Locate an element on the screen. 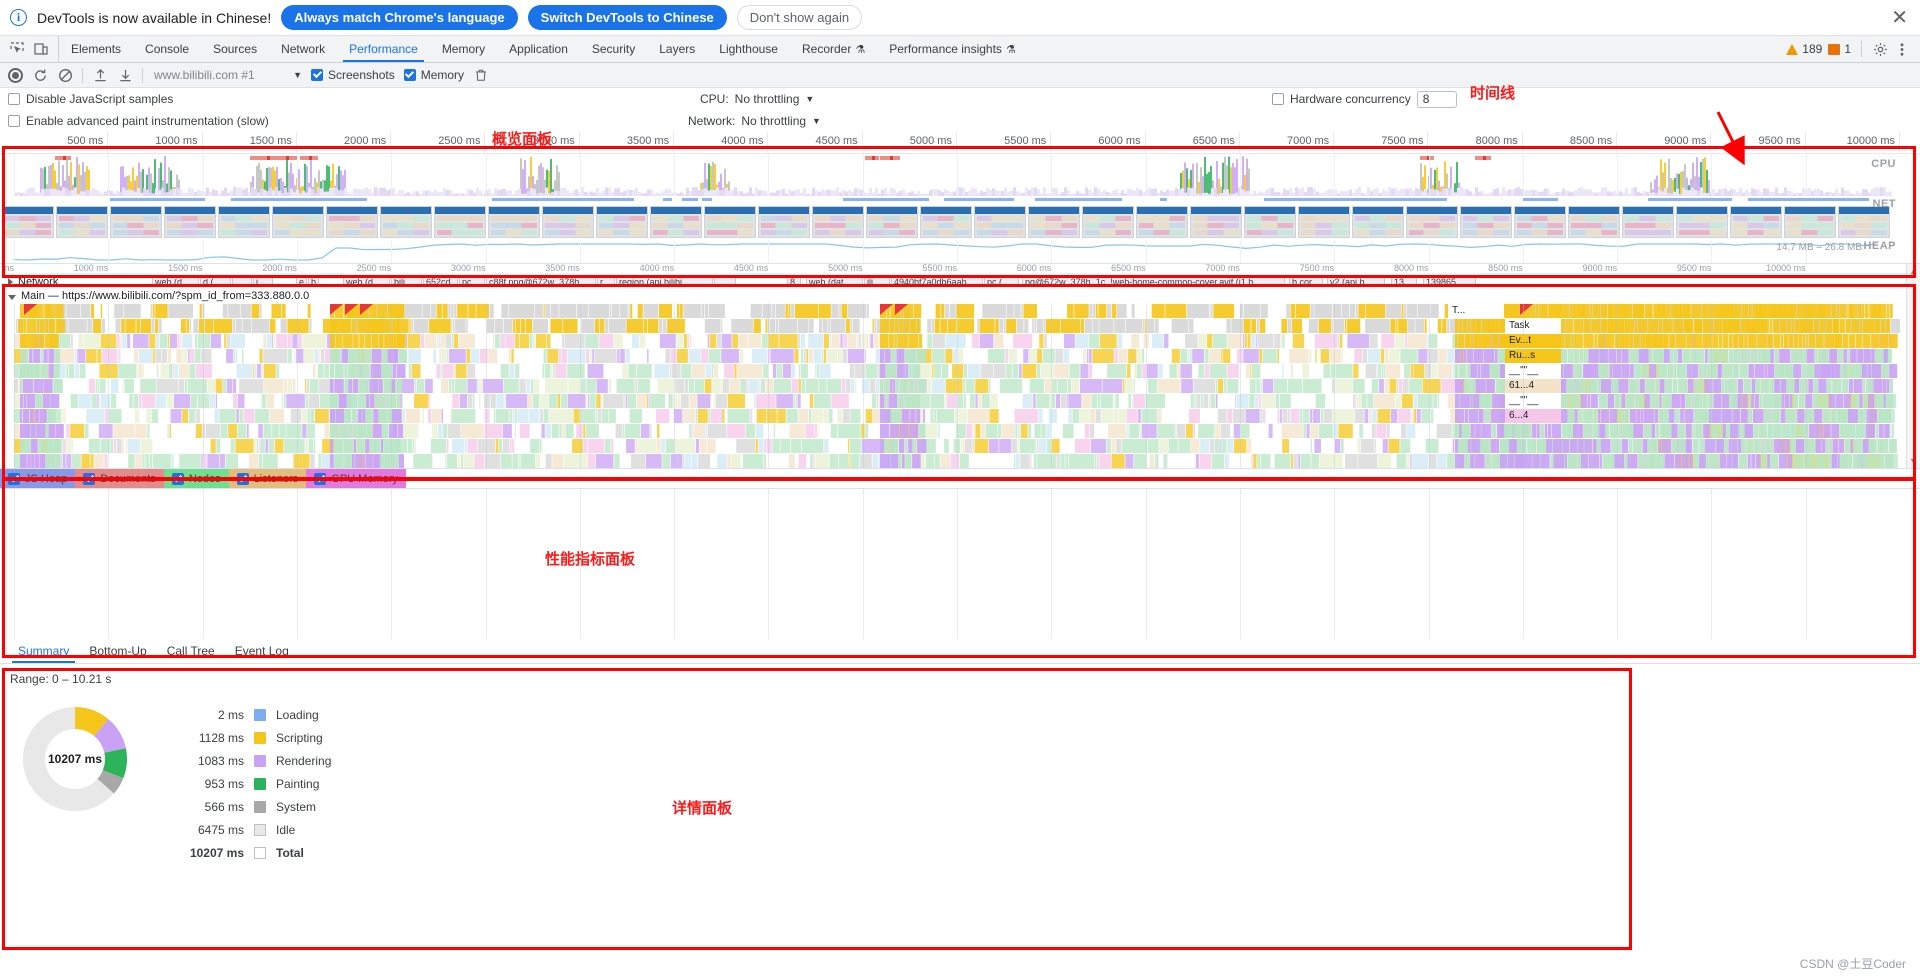 The image size is (1920, 978). overview-cpu-track is located at coordinates (960, 175).